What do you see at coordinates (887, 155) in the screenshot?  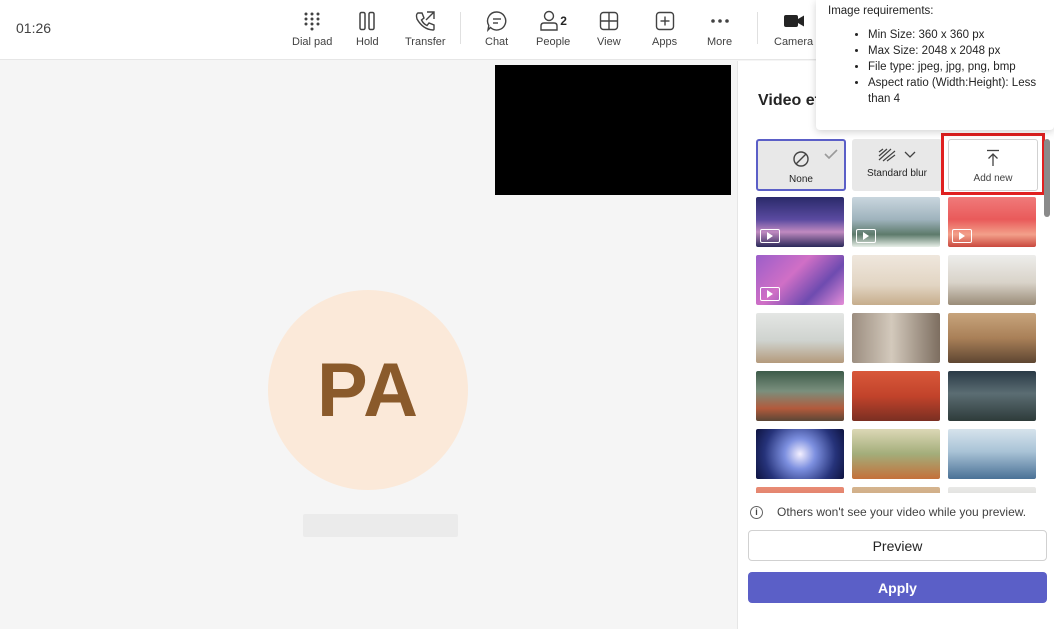 I see `blur-icon` at bounding box center [887, 155].